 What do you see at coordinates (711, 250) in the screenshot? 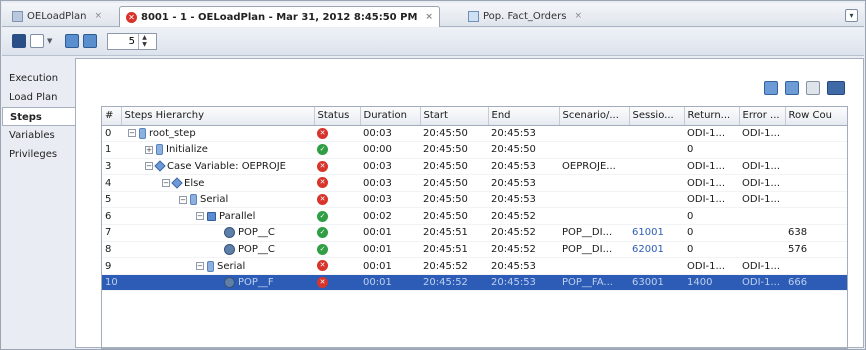
I see `return-code-cell: 0` at bounding box center [711, 250].